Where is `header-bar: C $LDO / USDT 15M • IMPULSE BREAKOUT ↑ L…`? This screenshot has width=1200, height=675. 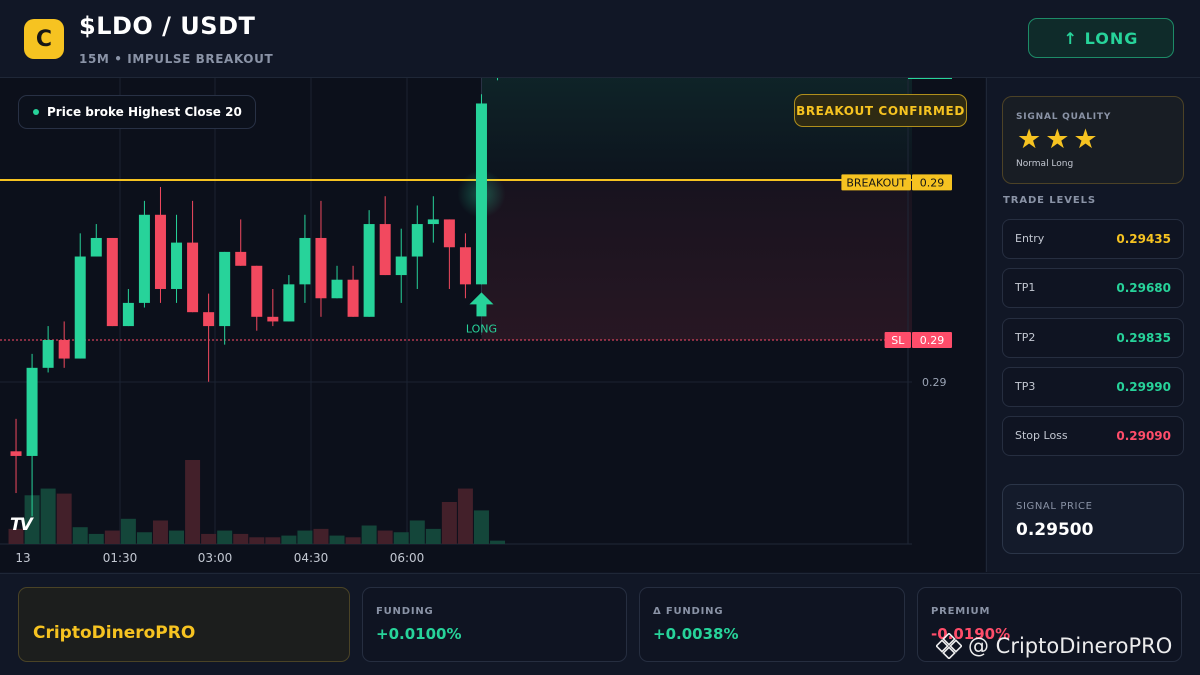
header-bar: C $LDO / USDT 15M • IMPULSE BREAKOUT ↑ L… is located at coordinates (600, 39).